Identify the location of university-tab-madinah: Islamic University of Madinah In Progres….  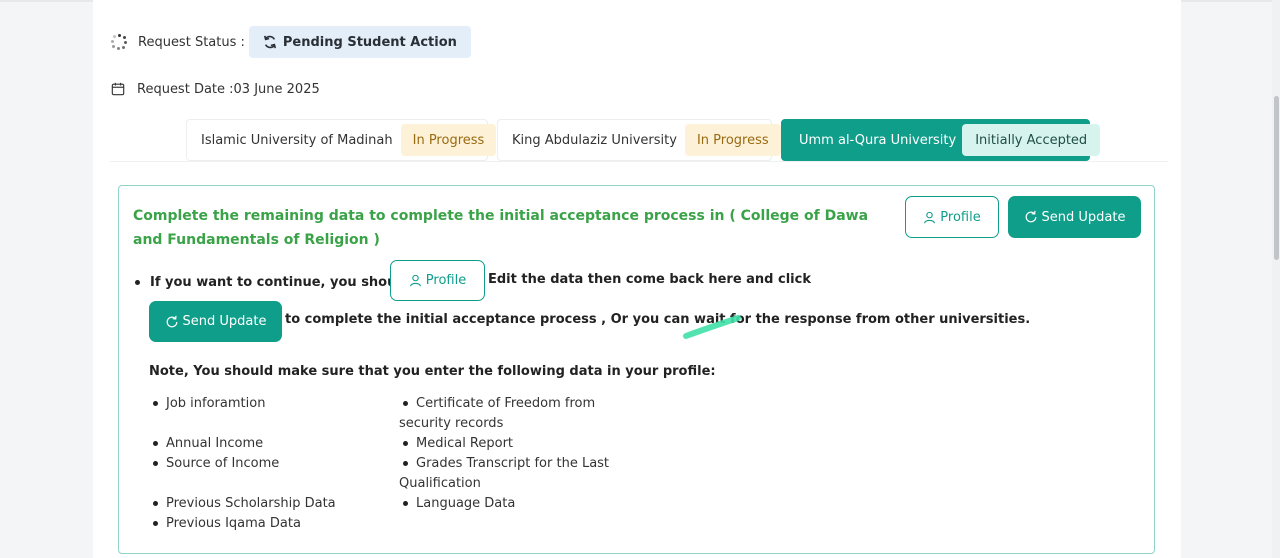
(341, 140).